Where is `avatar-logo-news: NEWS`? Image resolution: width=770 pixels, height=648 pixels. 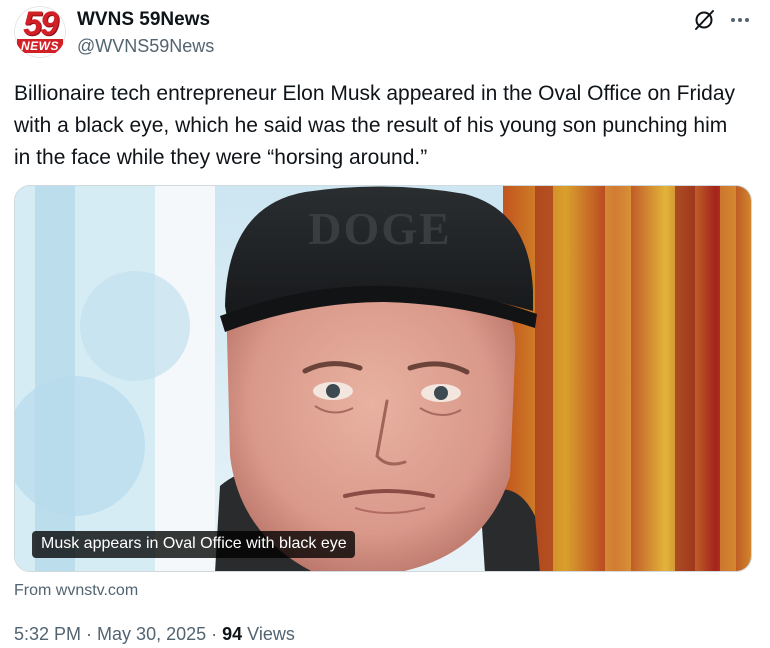 avatar-logo-news: NEWS is located at coordinates (40, 46).